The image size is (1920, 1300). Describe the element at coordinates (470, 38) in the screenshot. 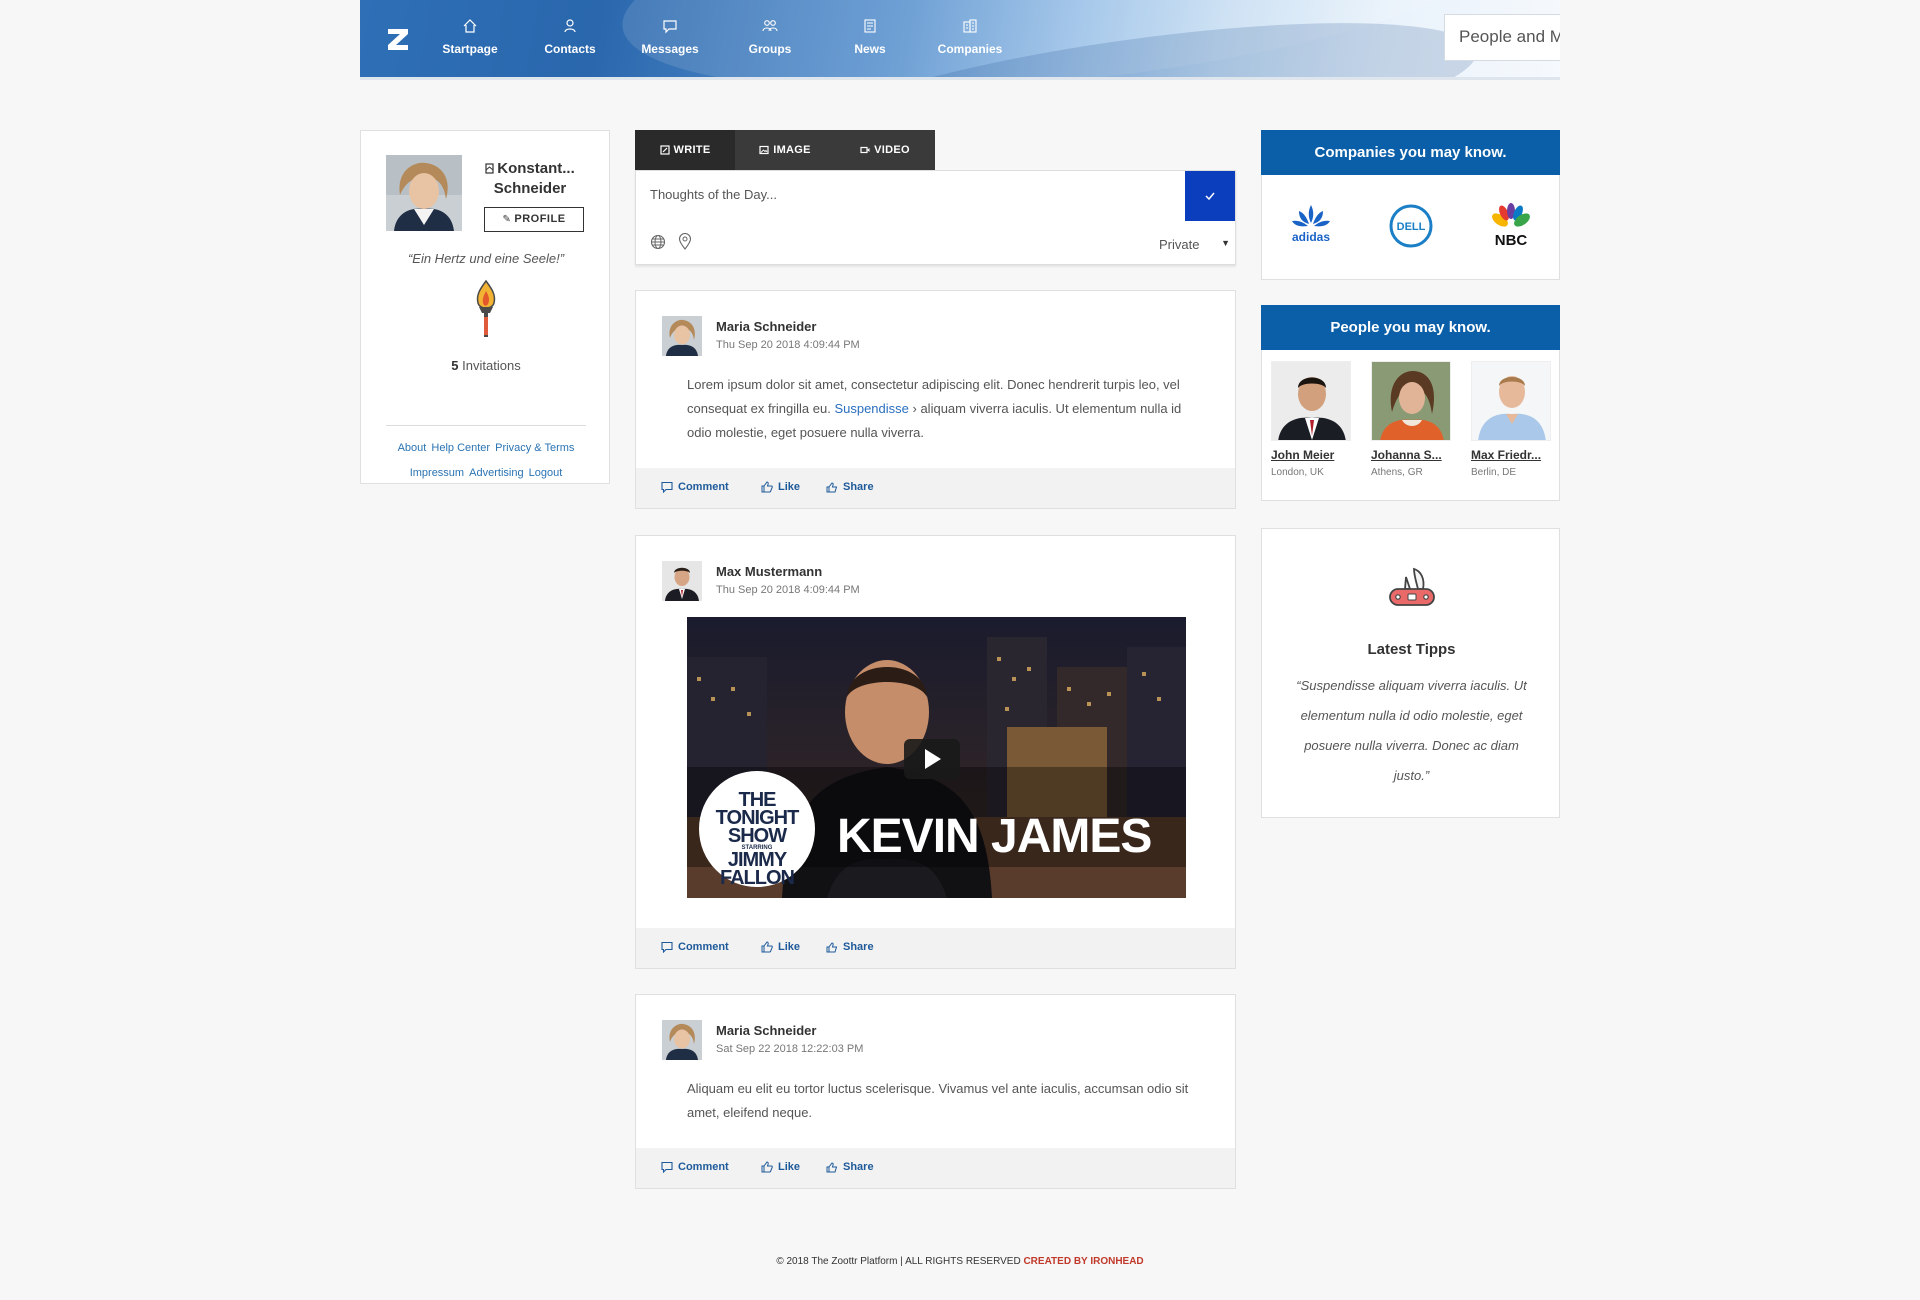

I see `nav-startpage: Startpage` at that location.